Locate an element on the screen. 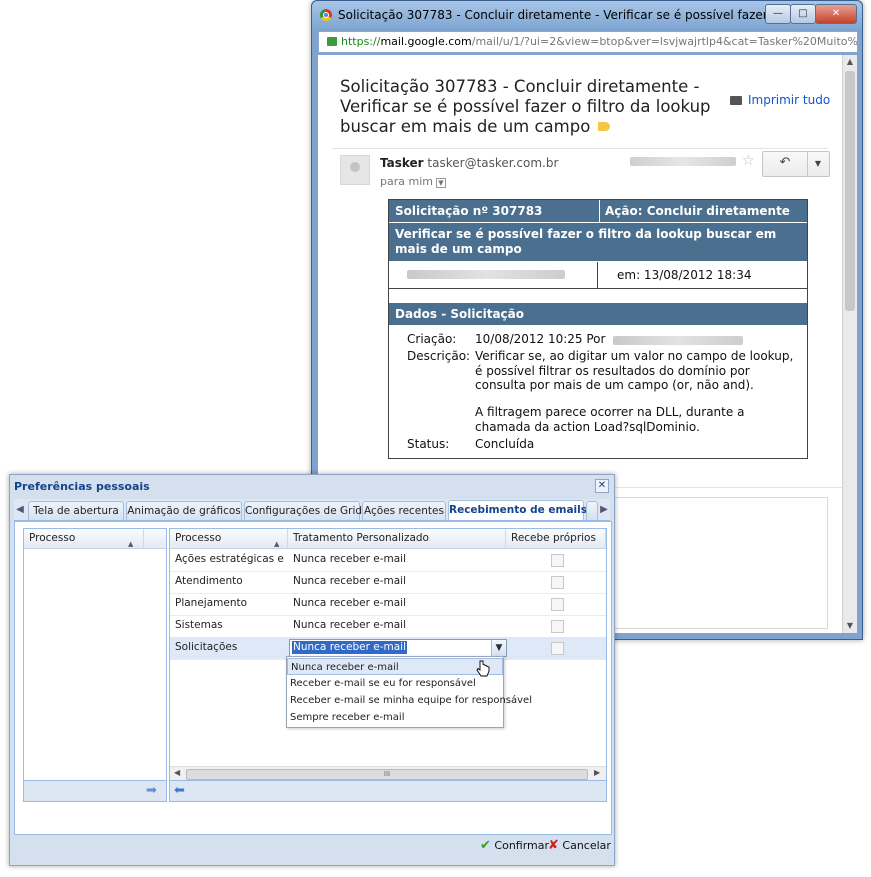  left-process-grid: Processo ▲ ➡ is located at coordinates (95, 665).